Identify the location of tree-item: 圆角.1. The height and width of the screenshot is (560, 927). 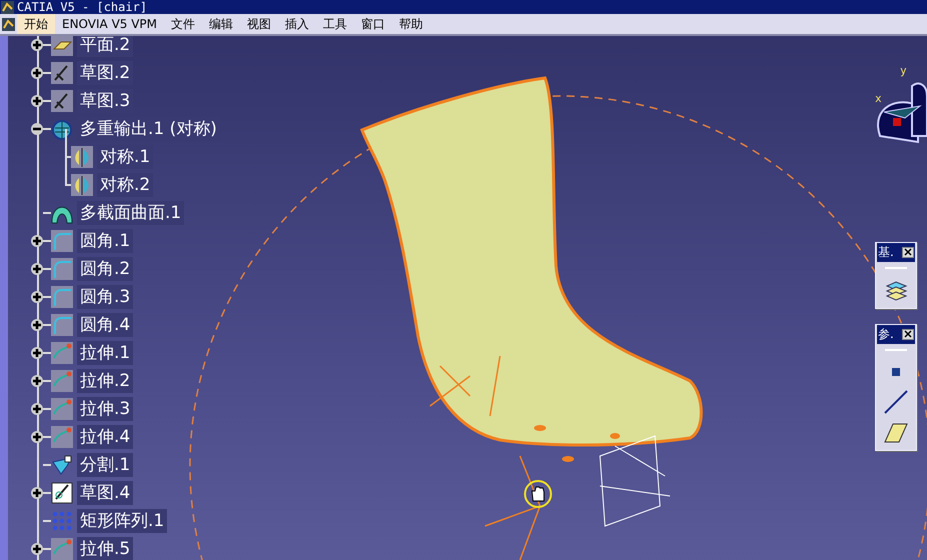
(105, 241).